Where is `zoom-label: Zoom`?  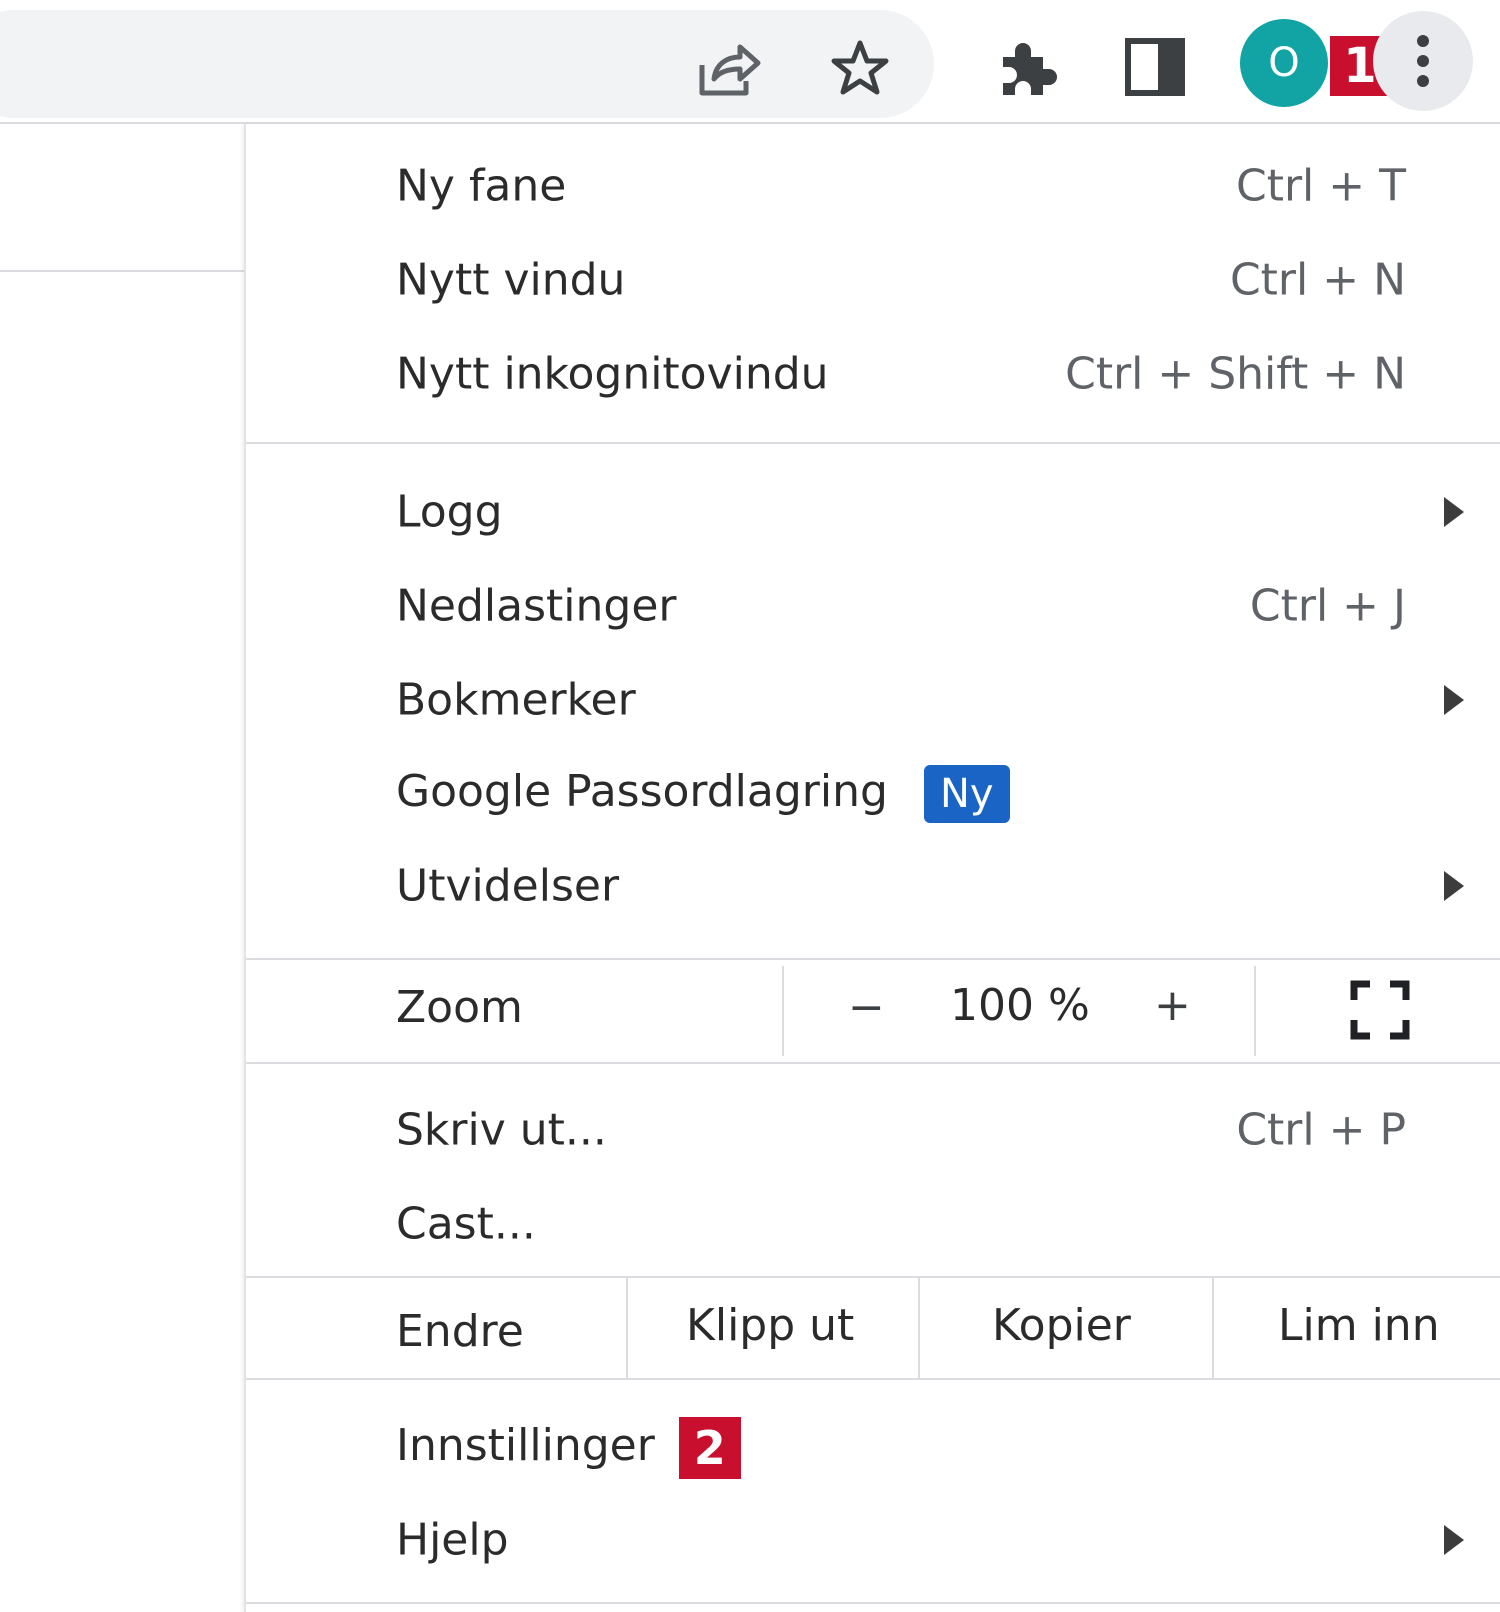 zoom-label: Zoom is located at coordinates (459, 1007).